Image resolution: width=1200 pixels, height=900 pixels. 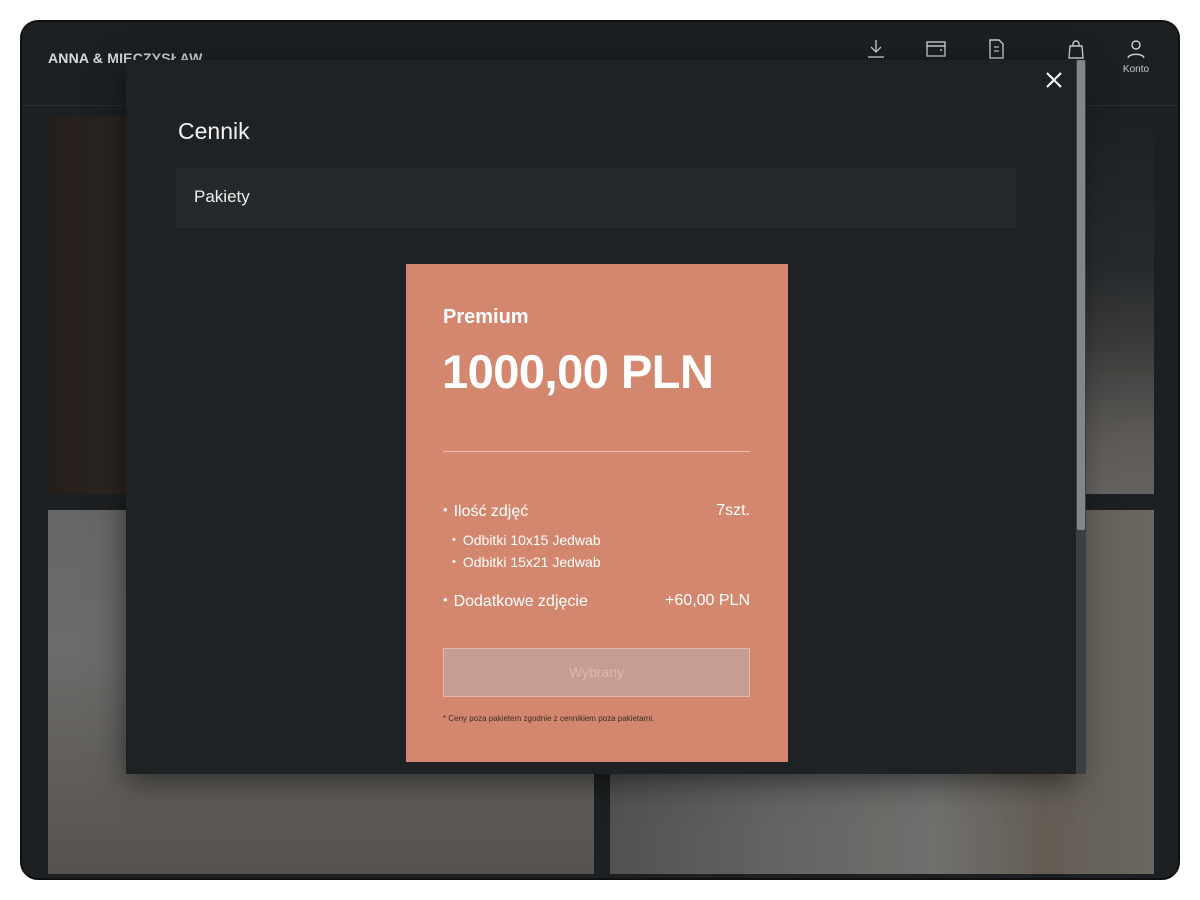 What do you see at coordinates (485, 511) in the screenshot?
I see `feature-label: Ilość zdjęć` at bounding box center [485, 511].